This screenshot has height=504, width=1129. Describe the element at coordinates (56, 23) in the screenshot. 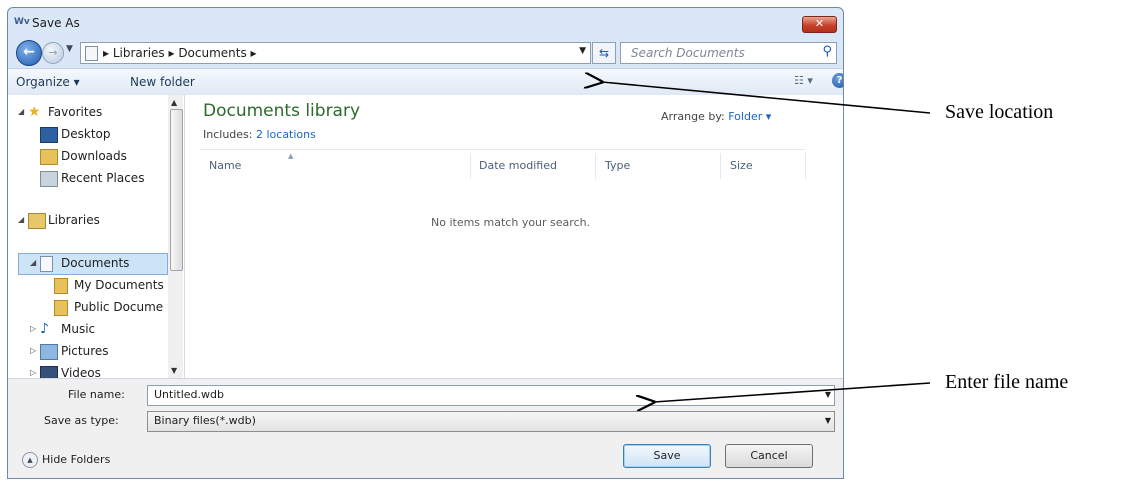

I see `window-title: Save As` at that location.